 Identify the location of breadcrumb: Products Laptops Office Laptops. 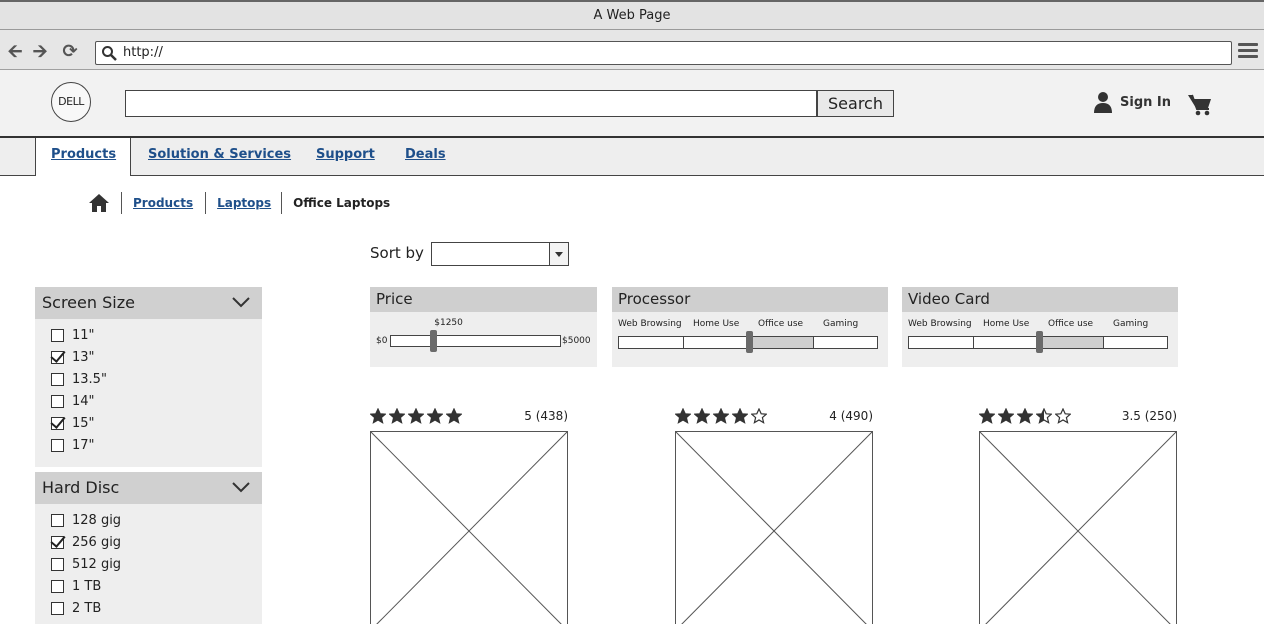
(239, 203).